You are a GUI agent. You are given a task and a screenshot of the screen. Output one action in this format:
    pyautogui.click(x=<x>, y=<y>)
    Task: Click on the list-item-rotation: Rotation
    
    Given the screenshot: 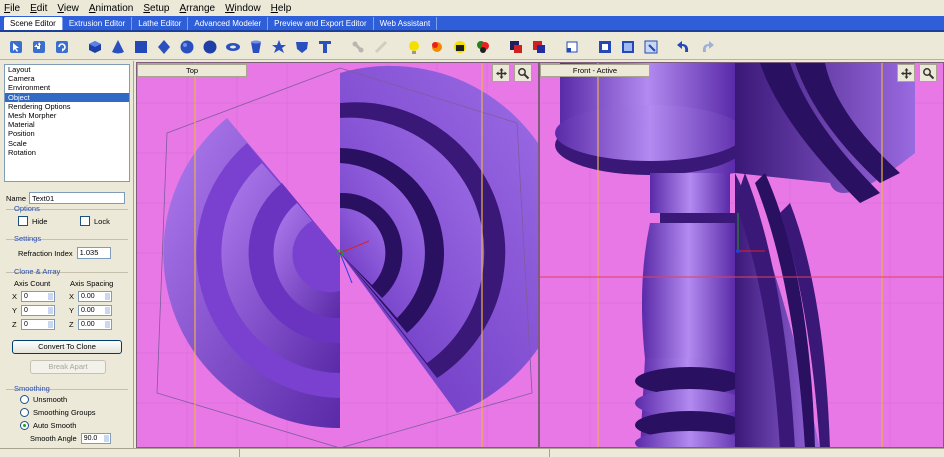 What is the action you would take?
    pyautogui.click(x=67, y=152)
    